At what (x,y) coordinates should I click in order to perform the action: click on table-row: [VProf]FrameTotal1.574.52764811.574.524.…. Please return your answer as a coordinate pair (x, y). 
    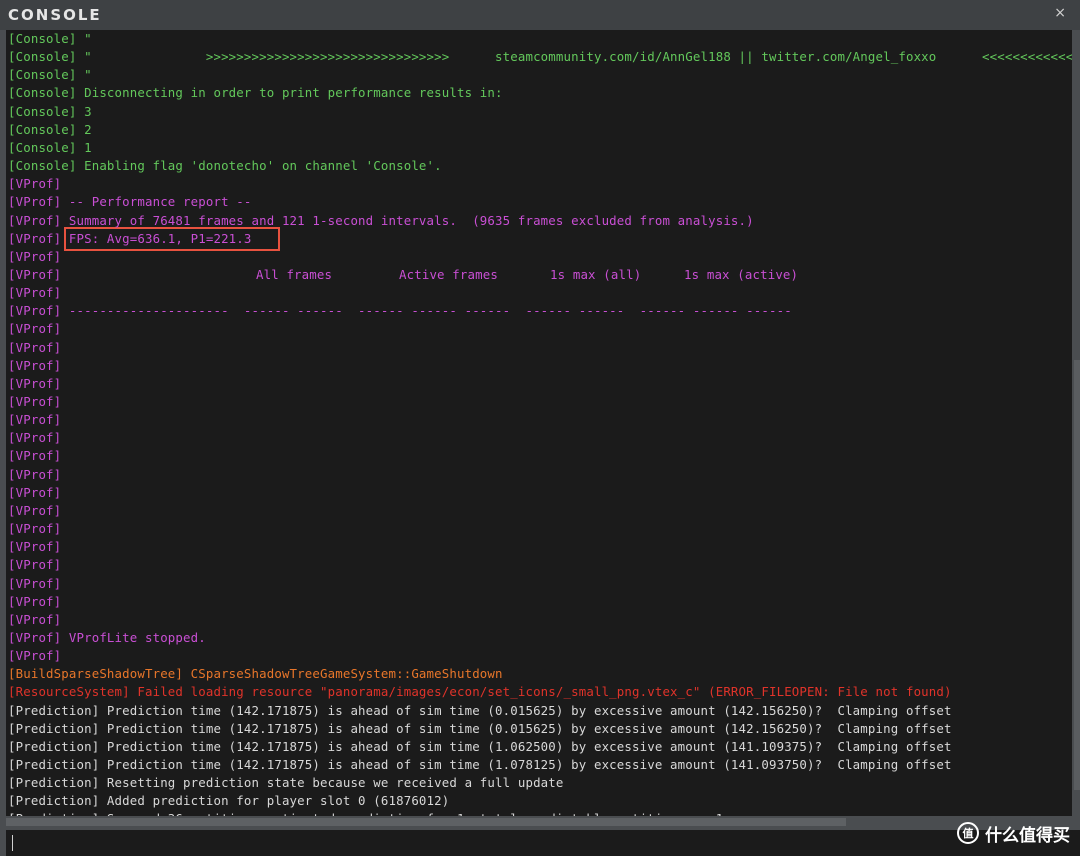
    Looking at the image, I should click on (35, 329).